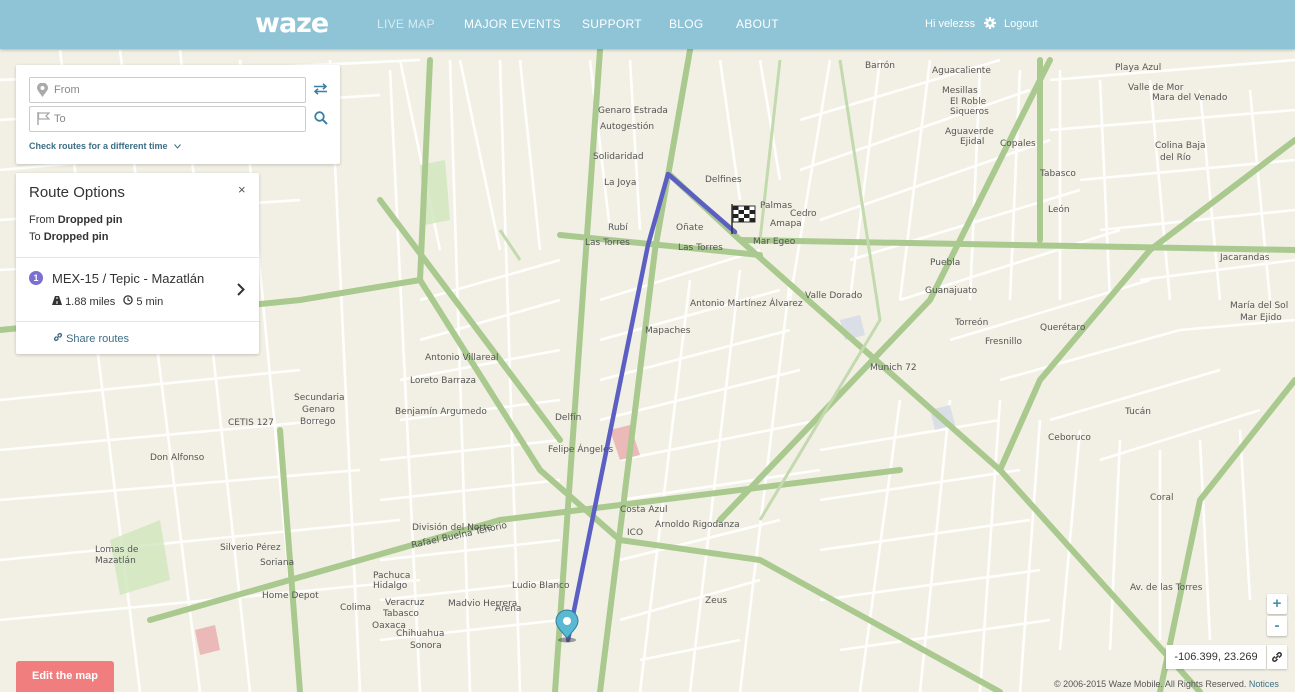 Image resolution: width=1295 pixels, height=692 pixels. I want to click on svg-text: Av. de las Torres, so click(1166, 588).